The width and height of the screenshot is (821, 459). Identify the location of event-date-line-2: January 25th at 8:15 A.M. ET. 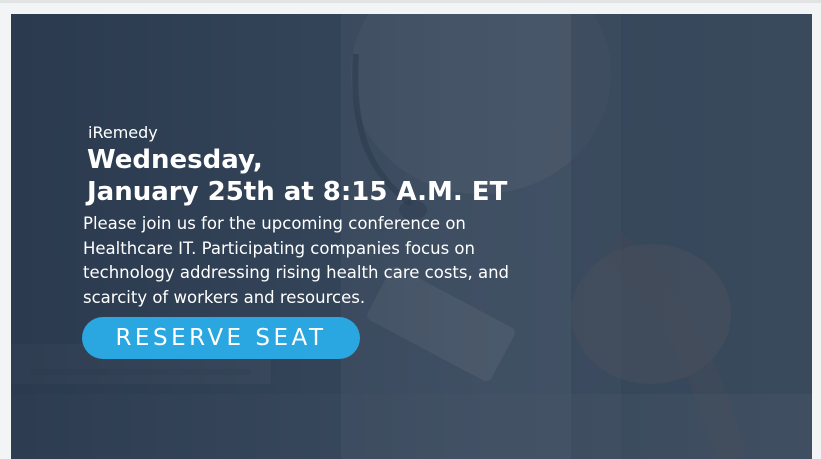
(297, 192).